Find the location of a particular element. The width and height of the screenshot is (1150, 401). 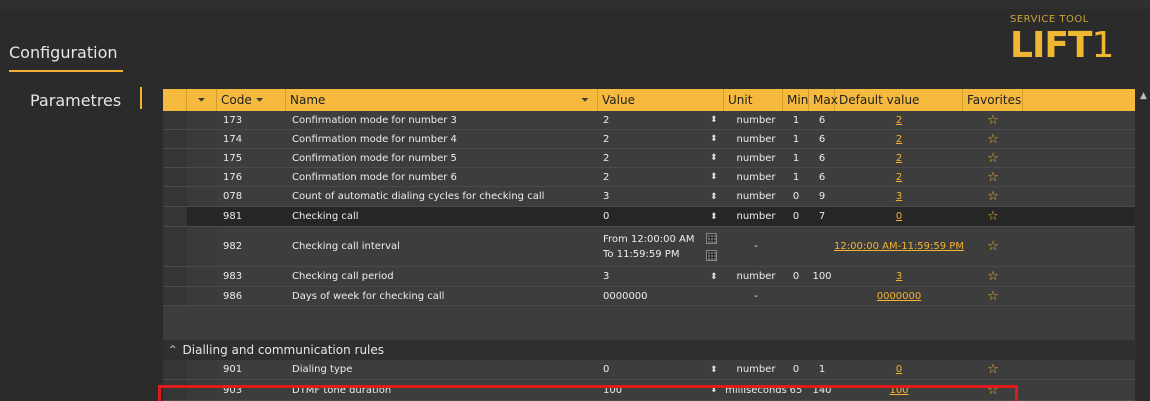

row-code: 078 is located at coordinates (233, 196).